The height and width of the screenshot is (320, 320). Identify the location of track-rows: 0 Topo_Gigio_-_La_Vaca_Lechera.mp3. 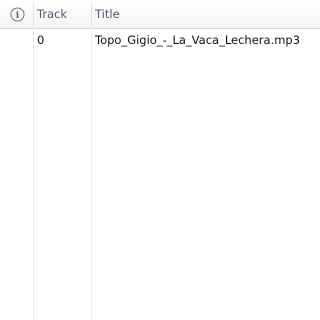
(160, 40).